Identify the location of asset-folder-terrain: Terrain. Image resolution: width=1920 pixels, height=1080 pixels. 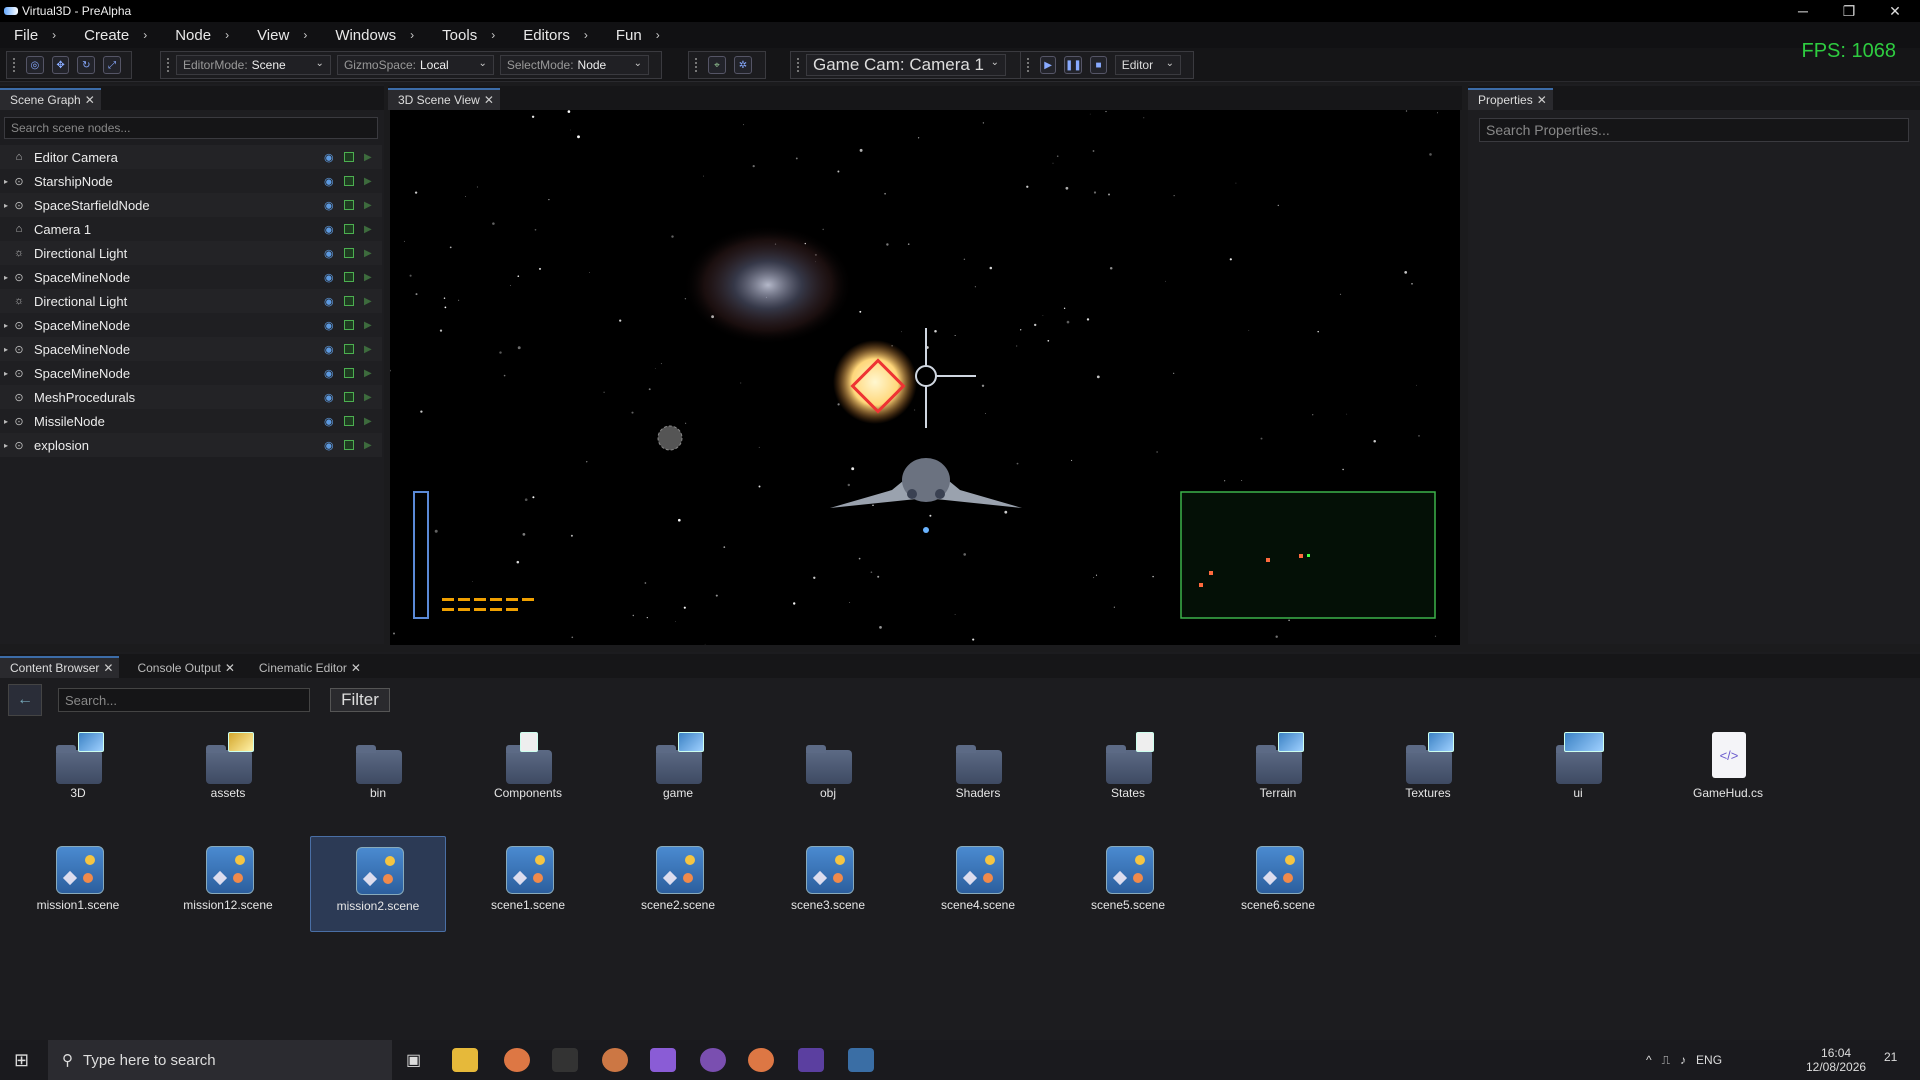
(1278, 772).